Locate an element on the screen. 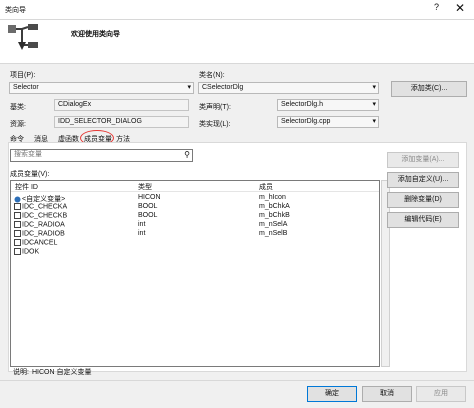 Image resolution: width=474 pixels, height=408 pixels. resource-field: IDD_SELECTOR_DIALOG is located at coordinates (121, 122).